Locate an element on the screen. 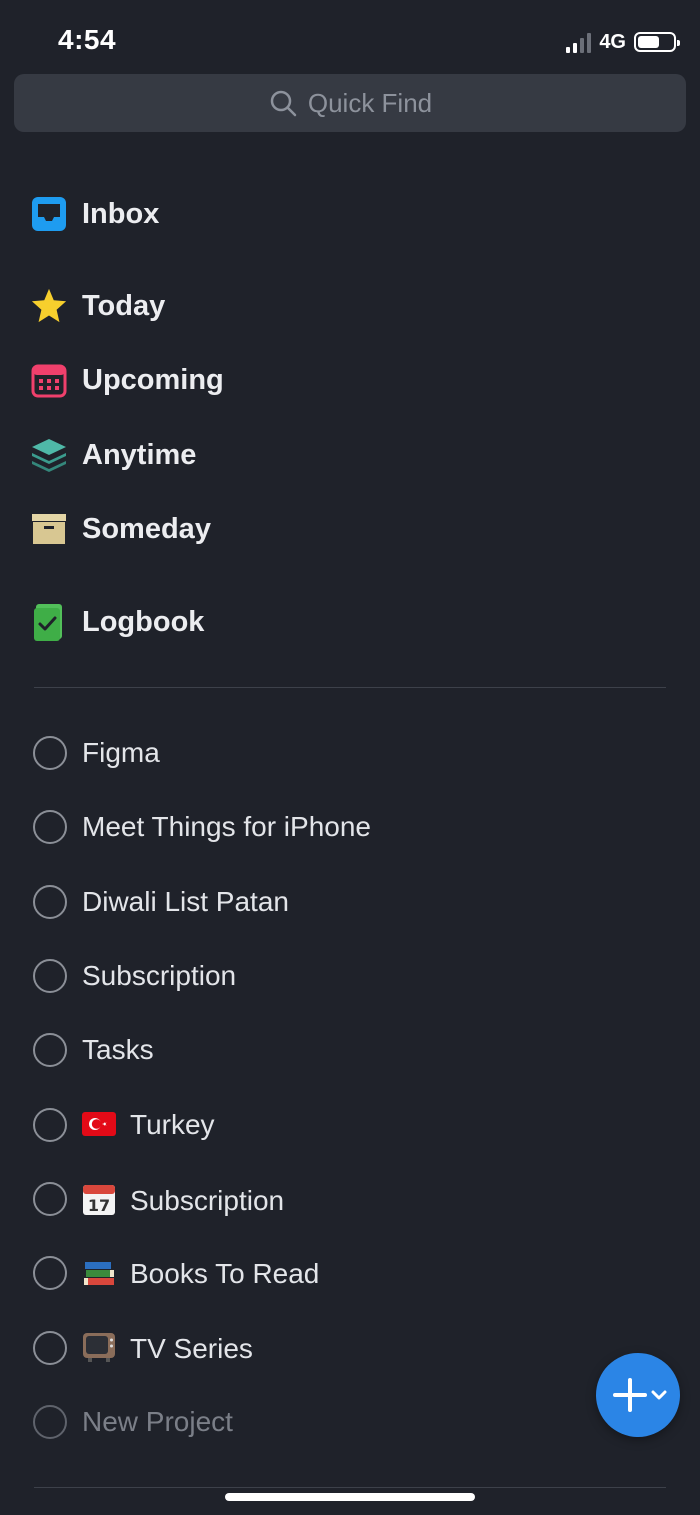 The image size is (700, 1515). cellular-signal-icon is located at coordinates (579, 42).